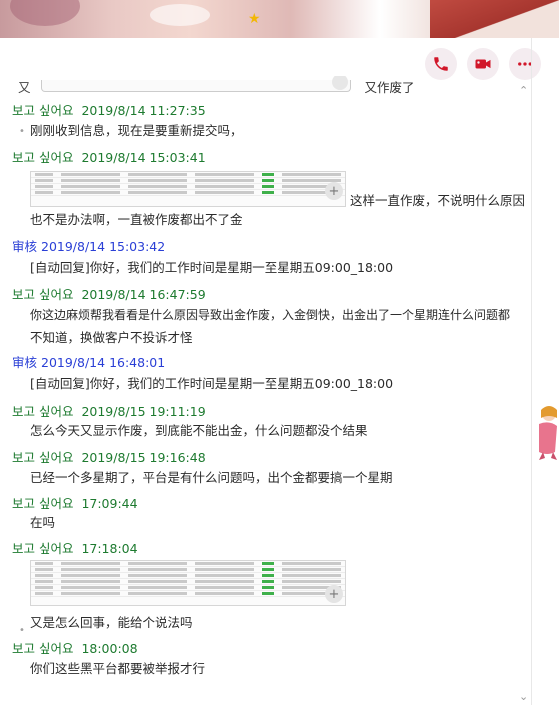 The image size is (559, 705). What do you see at coordinates (441, 64) in the screenshot?
I see `phone-icon` at bounding box center [441, 64].